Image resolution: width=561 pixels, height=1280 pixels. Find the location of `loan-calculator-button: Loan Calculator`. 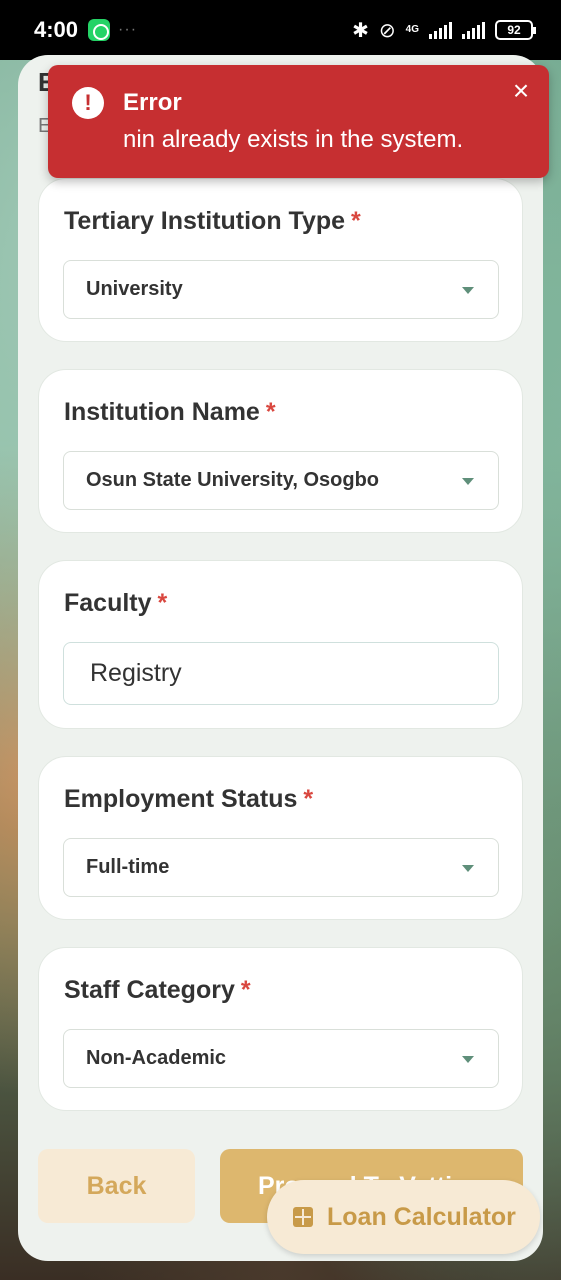

loan-calculator-button: Loan Calculator is located at coordinates (403, 1217).